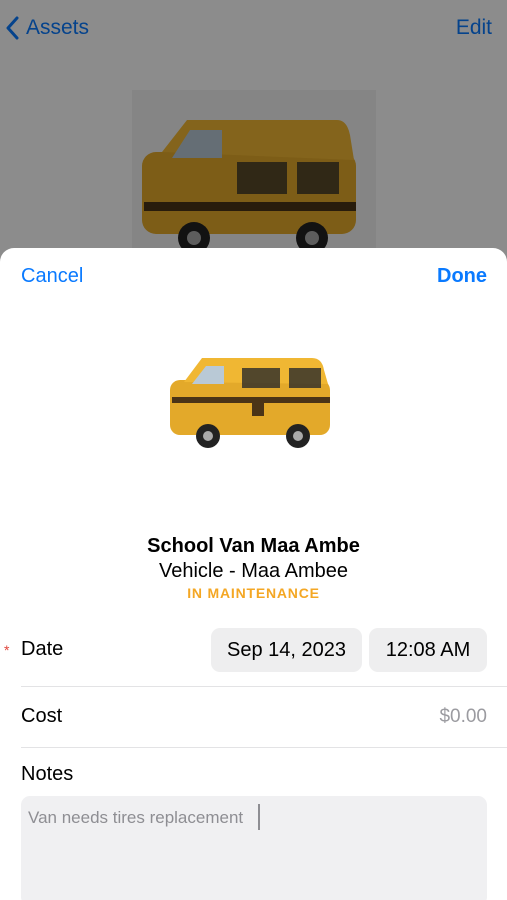 This screenshot has width=507, height=900. Describe the element at coordinates (254, 848) in the screenshot. I see `notes-textarea: Van needs tires replacement` at that location.